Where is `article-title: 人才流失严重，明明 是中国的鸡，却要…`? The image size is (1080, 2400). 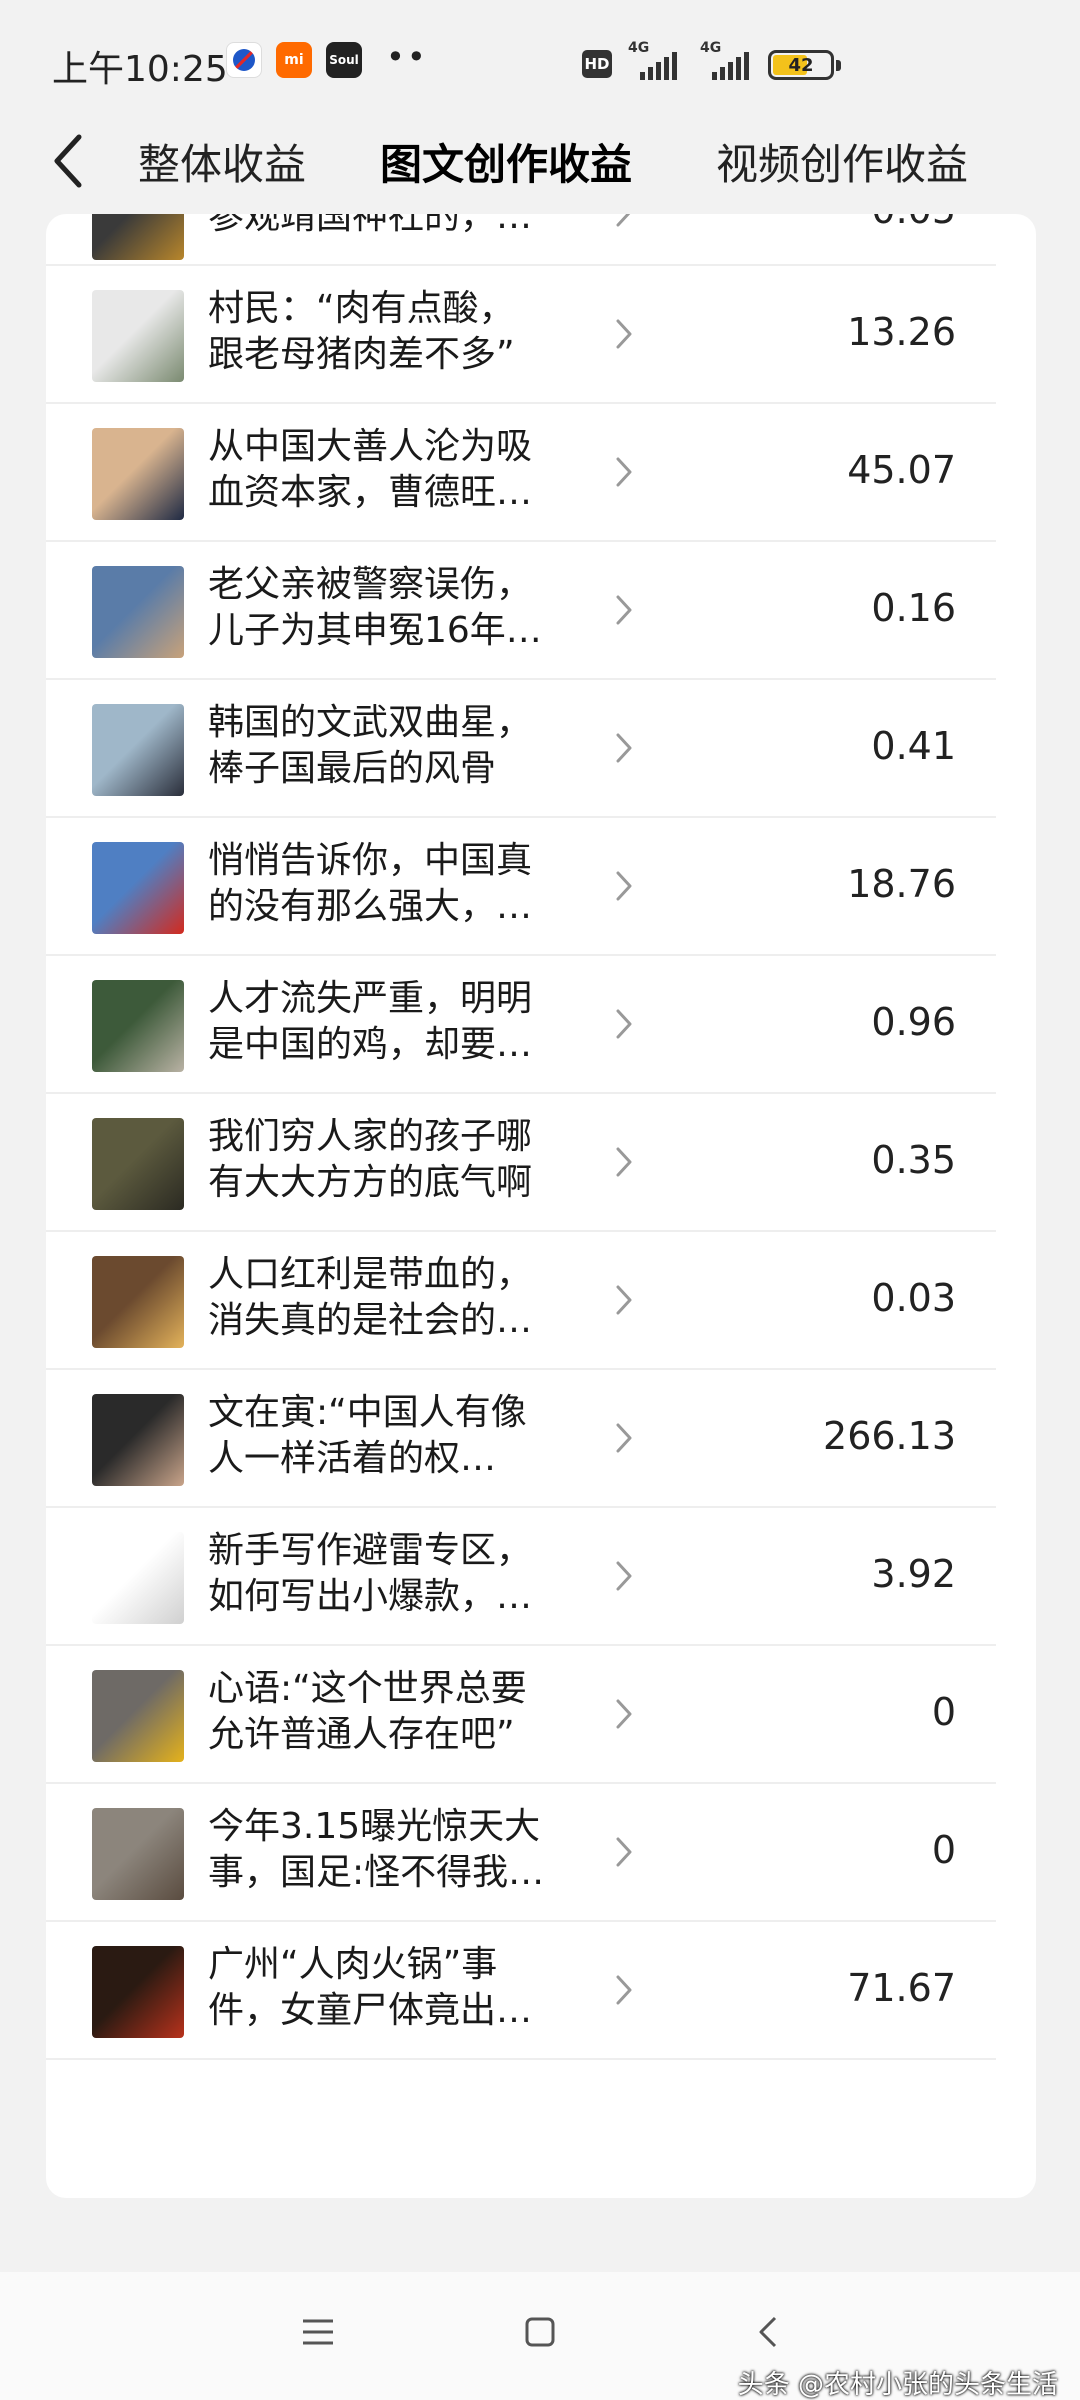
article-title: 人才流失严重，明明 是中国的鸡，却要… is located at coordinates (398, 1022).